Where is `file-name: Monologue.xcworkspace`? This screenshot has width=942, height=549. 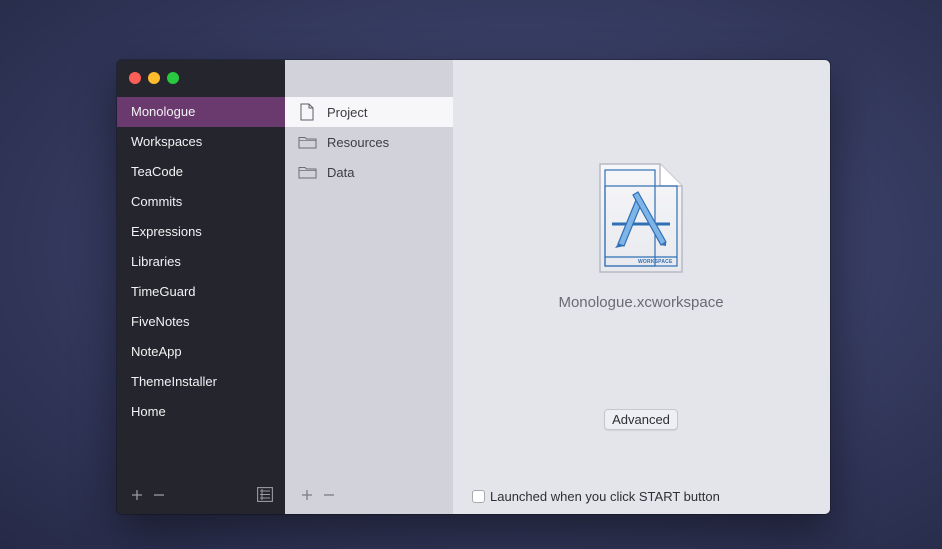
file-name: Monologue.xcworkspace is located at coordinates (641, 302).